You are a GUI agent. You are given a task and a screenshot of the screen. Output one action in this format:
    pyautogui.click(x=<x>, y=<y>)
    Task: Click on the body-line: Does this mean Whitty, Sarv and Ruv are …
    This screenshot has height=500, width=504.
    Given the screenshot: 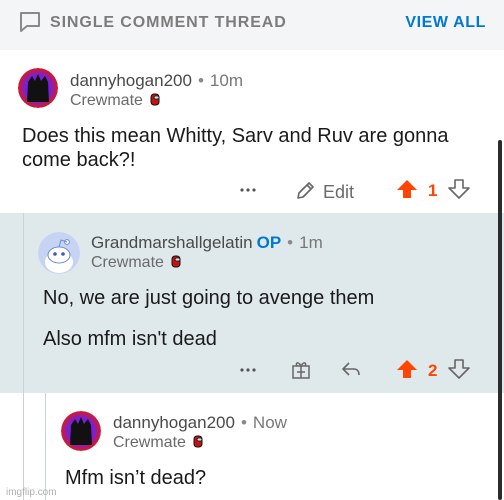 What is the action you would take?
    pyautogui.click(x=235, y=136)
    